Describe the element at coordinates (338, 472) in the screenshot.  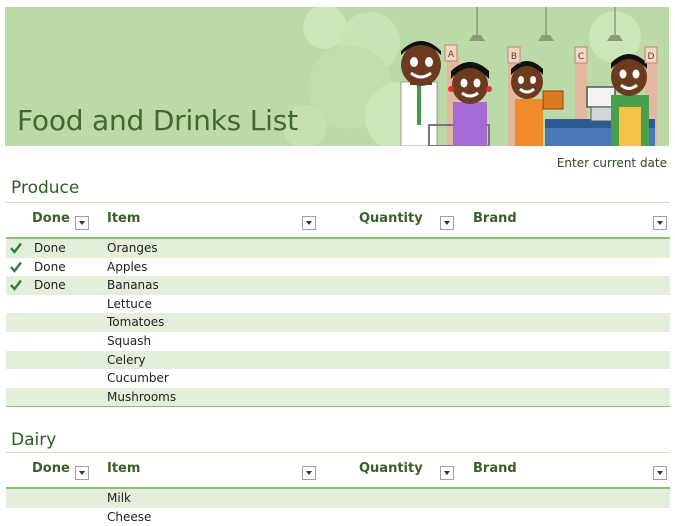
I see `dairy-table-header: Done Item Quantity Brand` at that location.